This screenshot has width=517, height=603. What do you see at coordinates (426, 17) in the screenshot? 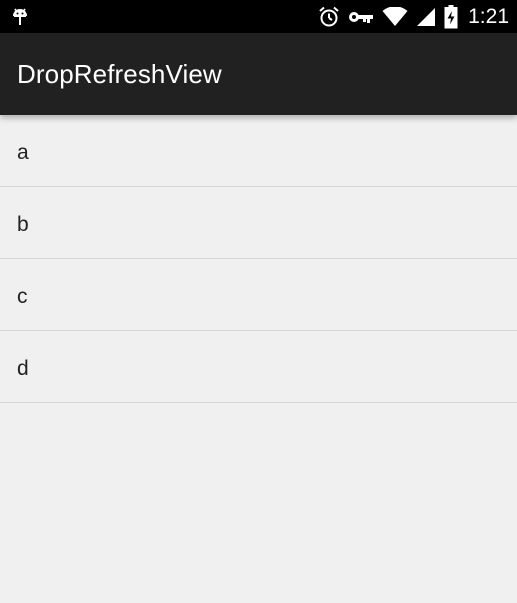
I see `cell-signal-icon` at bounding box center [426, 17].